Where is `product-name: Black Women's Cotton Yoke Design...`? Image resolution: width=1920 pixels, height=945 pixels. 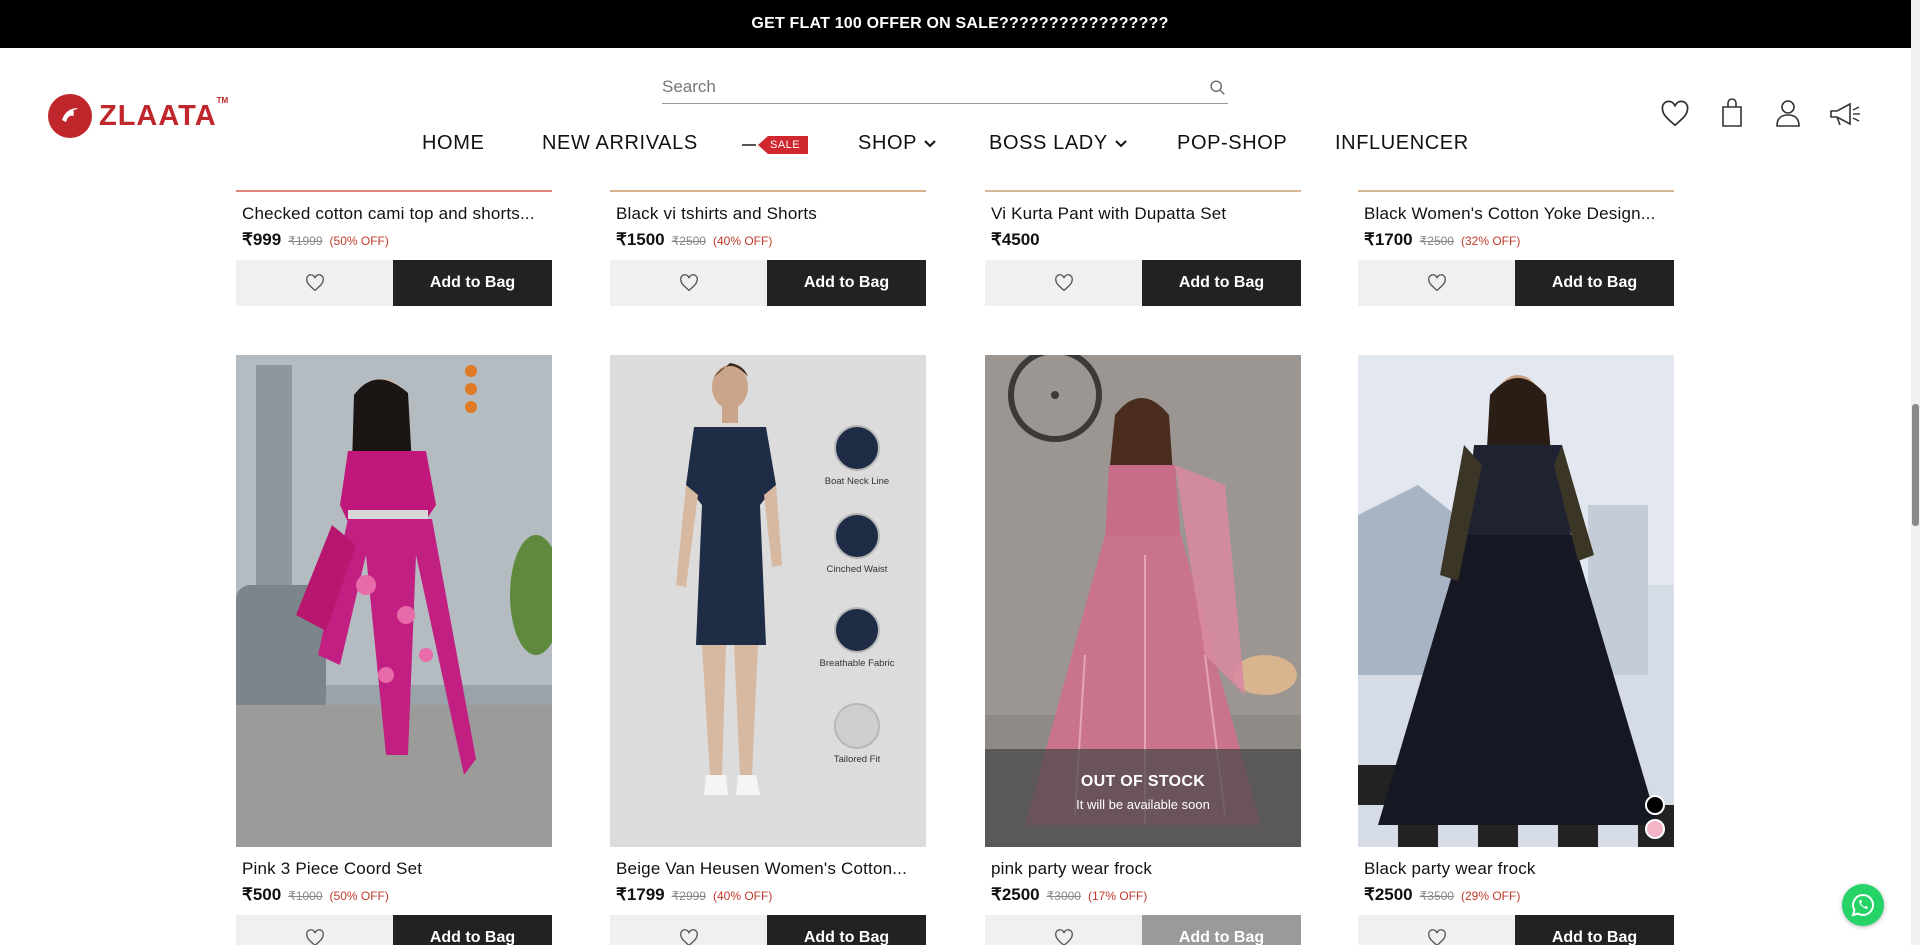
product-name: Black Women's Cotton Yoke Design... is located at coordinates (1513, 214).